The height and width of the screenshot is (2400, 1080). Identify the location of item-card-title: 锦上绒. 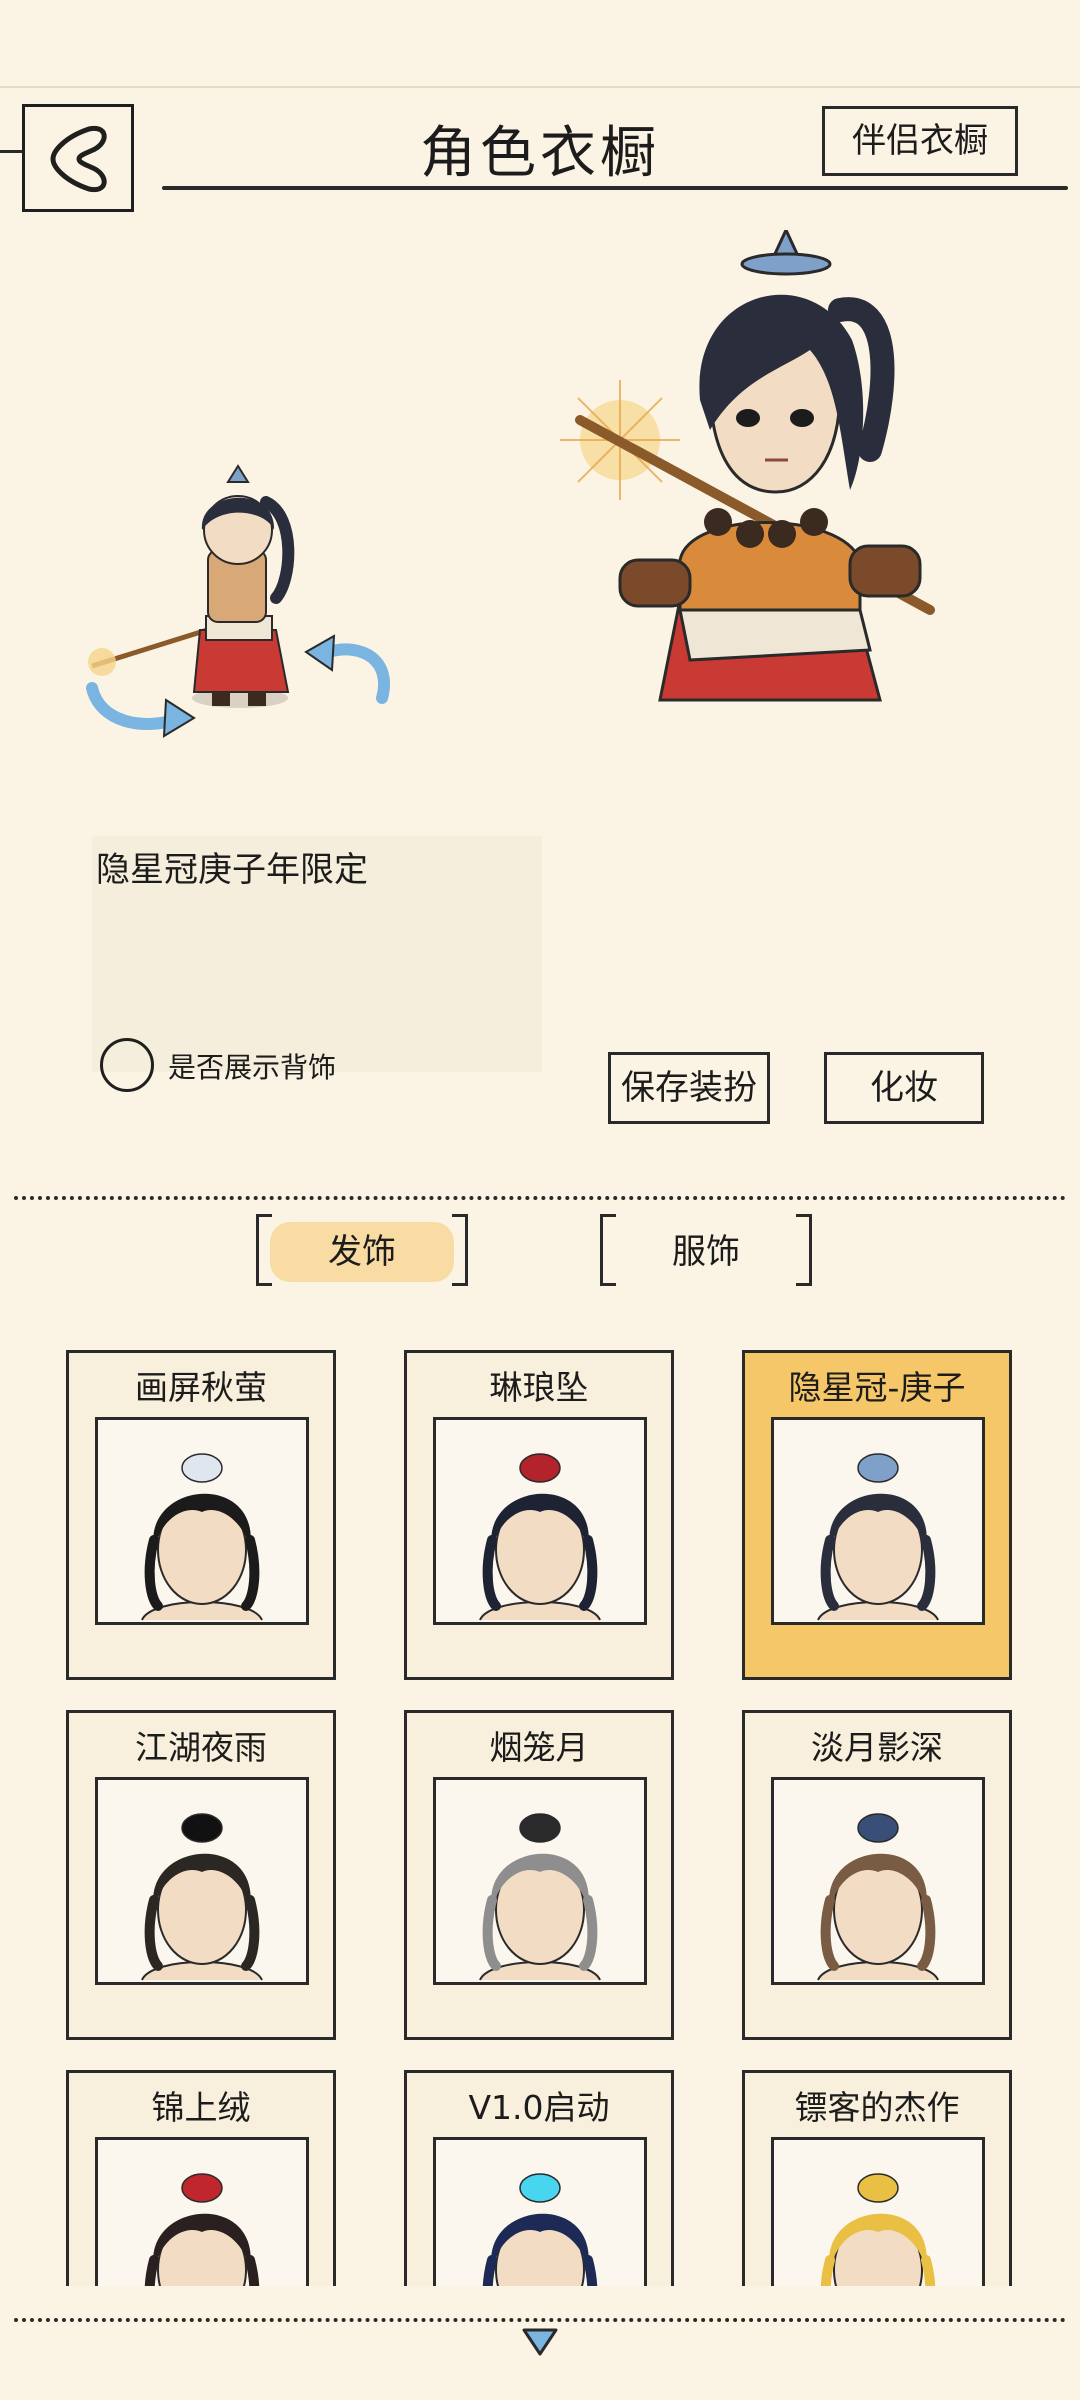
(201, 2107).